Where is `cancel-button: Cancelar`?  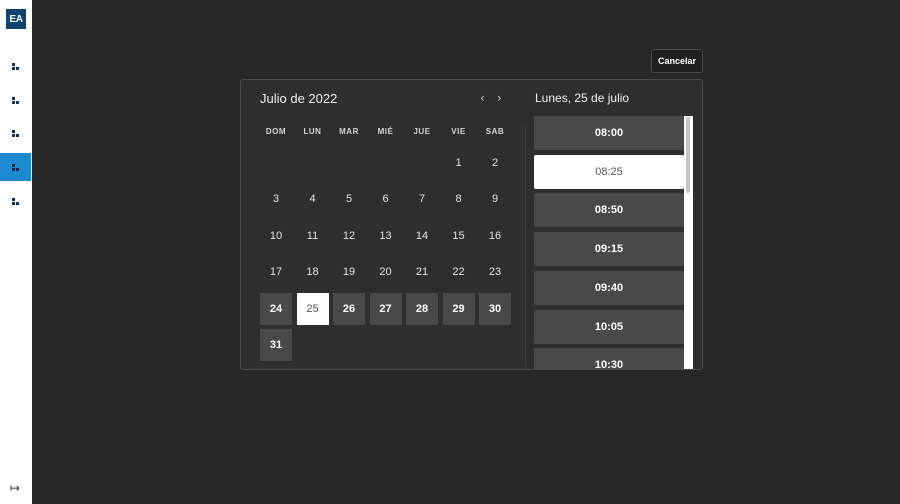
cancel-button: Cancelar is located at coordinates (677, 61).